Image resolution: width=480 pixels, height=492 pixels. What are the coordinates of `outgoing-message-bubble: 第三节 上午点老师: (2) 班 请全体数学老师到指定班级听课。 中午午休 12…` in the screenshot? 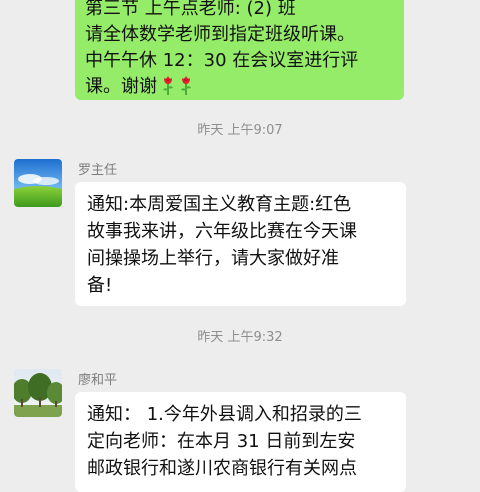 It's located at (239, 50).